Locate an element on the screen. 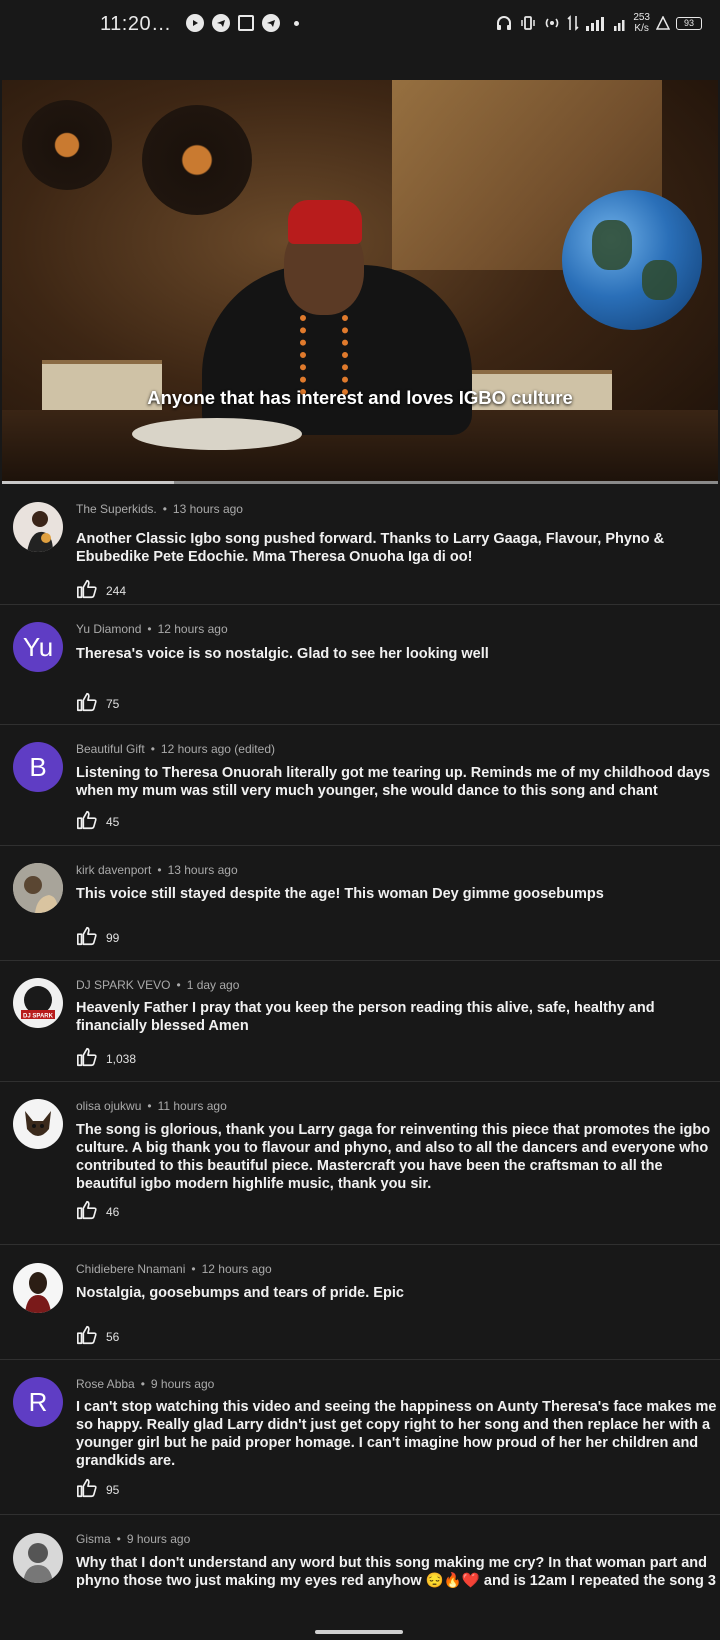 The image size is (720, 1640). like-button: 244 is located at coordinates (101, 589).